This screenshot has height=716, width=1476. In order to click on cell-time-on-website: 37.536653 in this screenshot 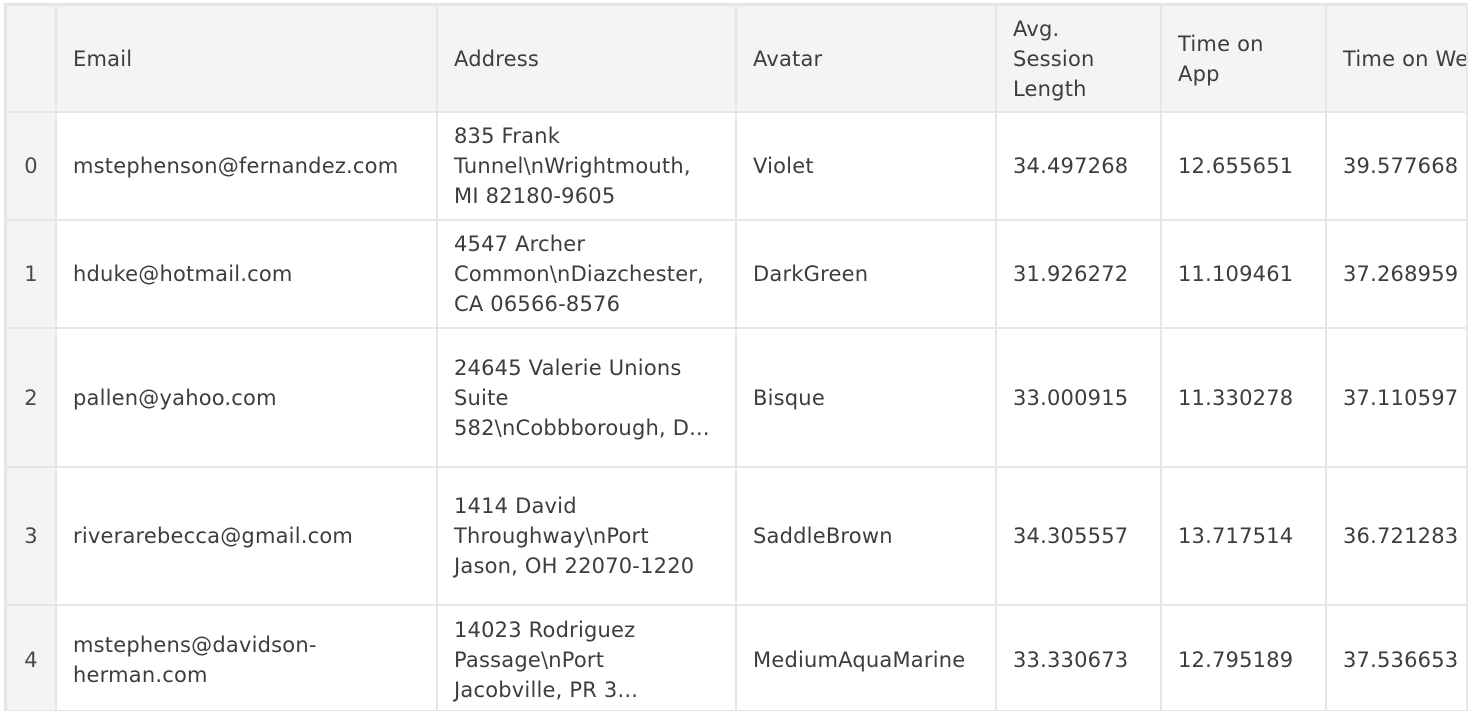, I will do `click(1395, 657)`.